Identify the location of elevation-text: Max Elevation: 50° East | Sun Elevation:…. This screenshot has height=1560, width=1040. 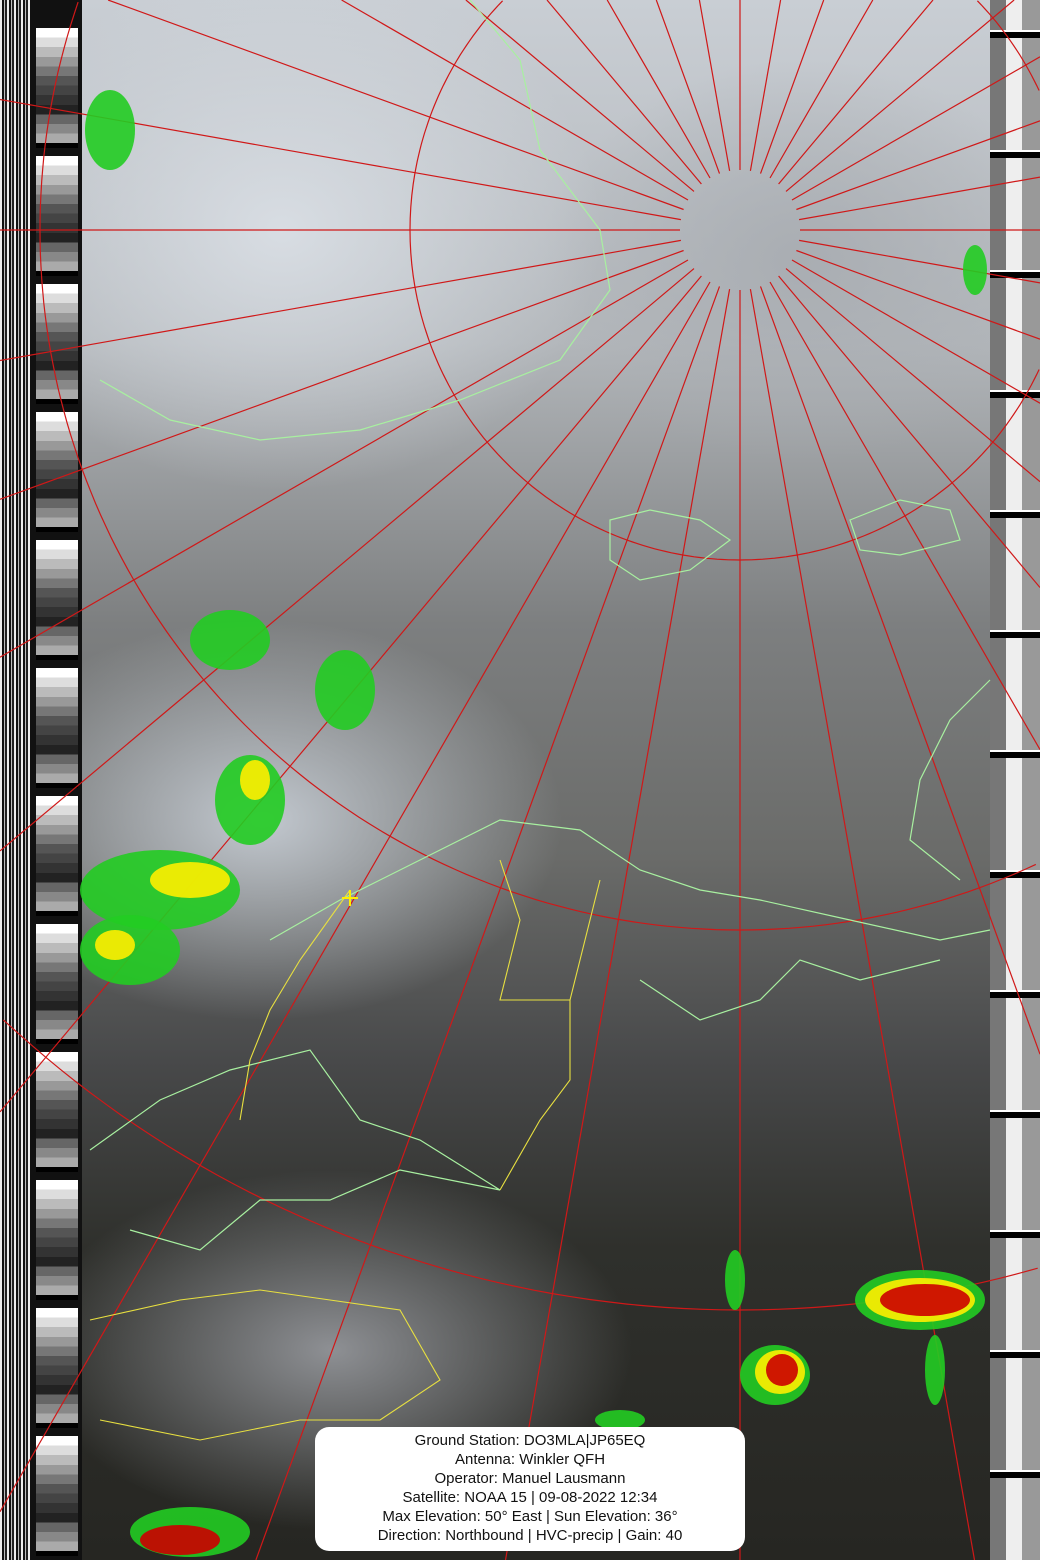
(530, 1516).